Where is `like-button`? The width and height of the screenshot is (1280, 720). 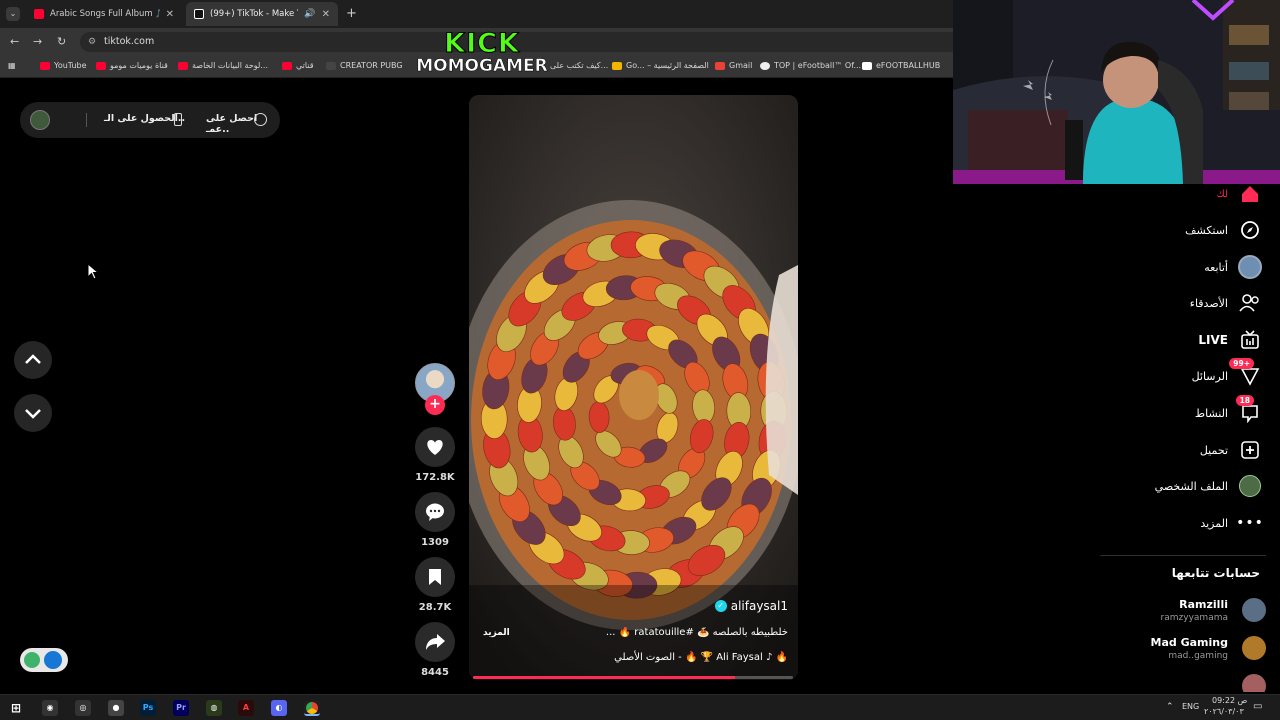
like-button is located at coordinates (435, 447).